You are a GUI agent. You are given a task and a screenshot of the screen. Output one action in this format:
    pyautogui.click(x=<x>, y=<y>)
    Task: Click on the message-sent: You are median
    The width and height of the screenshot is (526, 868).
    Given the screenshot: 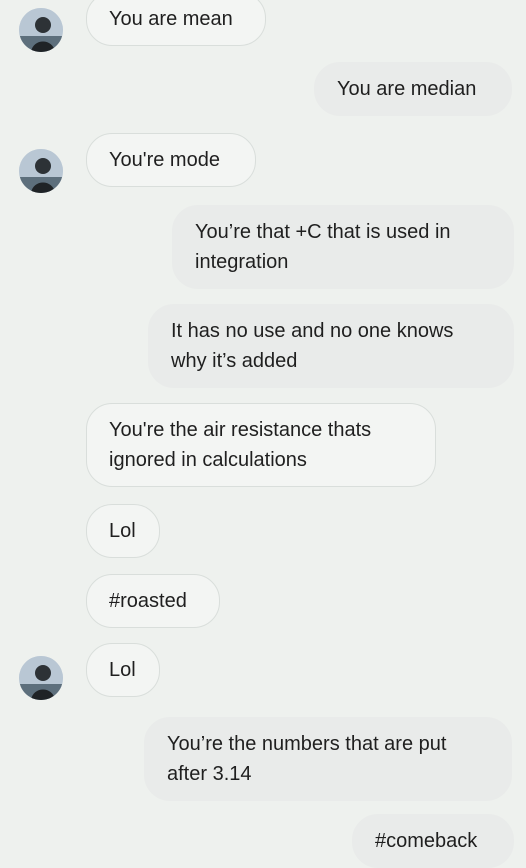 What is the action you would take?
    pyautogui.click(x=413, y=89)
    